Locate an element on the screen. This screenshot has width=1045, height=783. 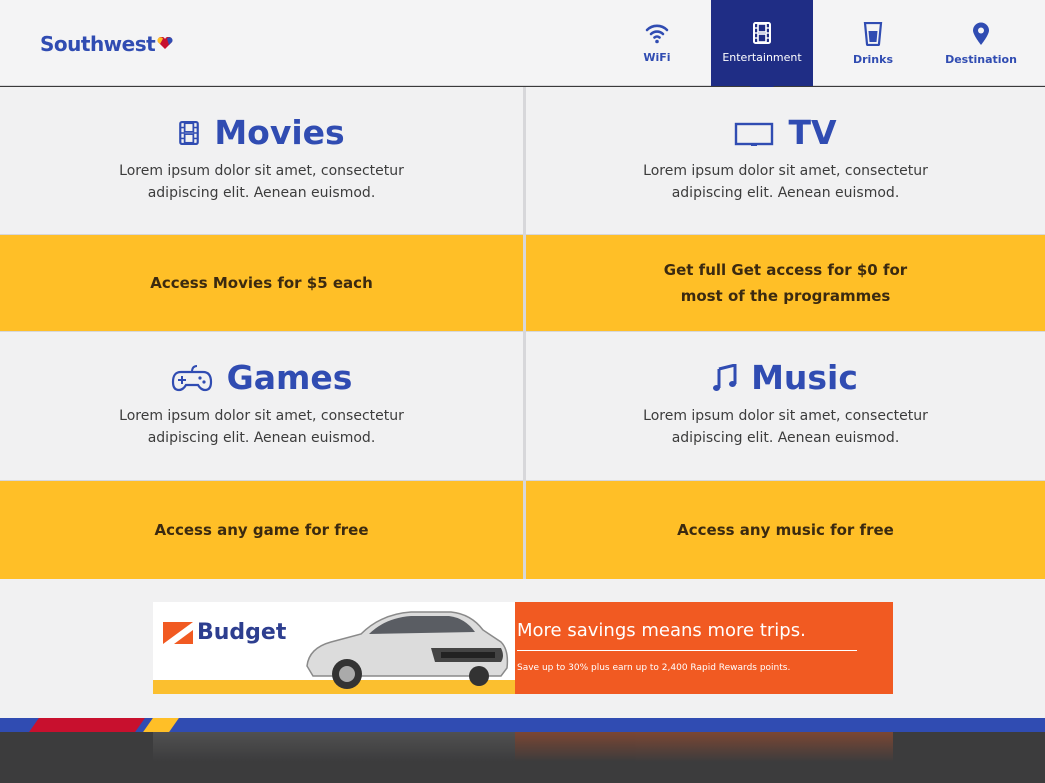
ad-brand-text: Budget is located at coordinates (242, 632).